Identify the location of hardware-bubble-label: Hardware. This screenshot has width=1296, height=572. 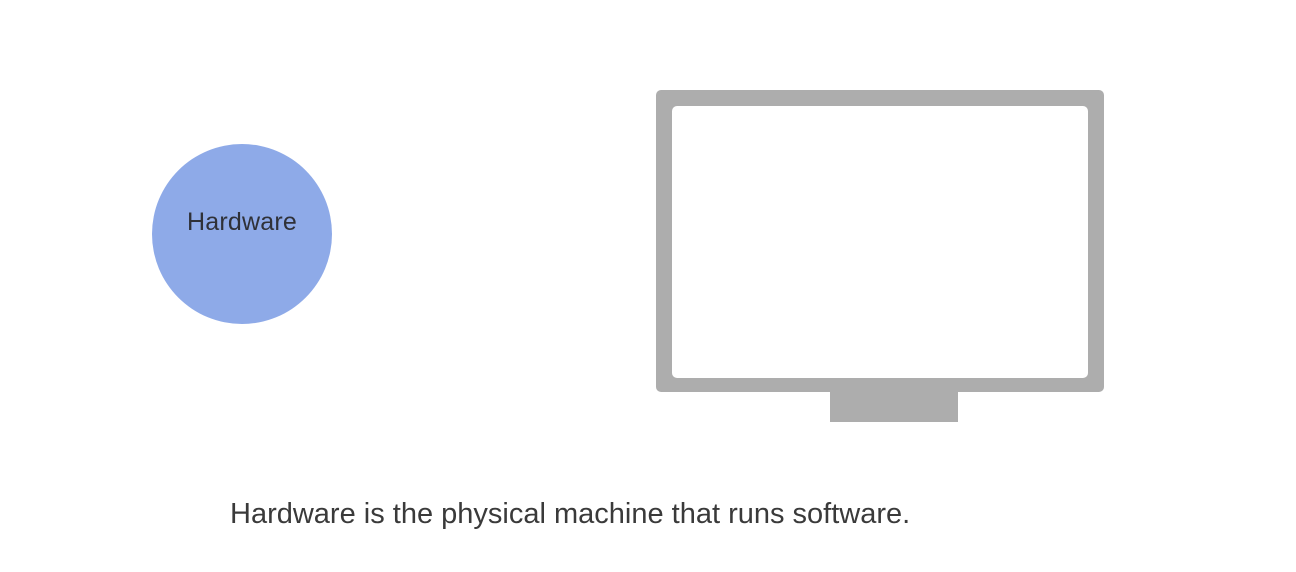
(242, 222).